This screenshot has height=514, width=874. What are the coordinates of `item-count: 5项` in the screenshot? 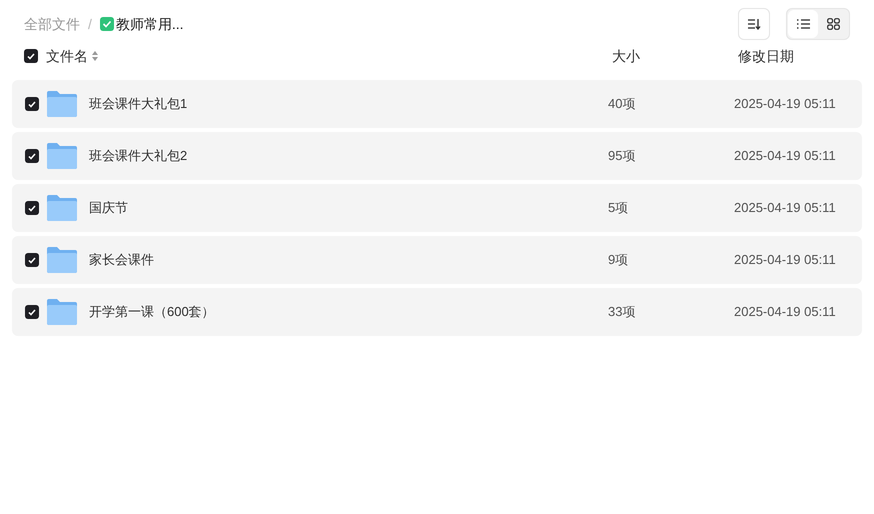 It's located at (618, 208).